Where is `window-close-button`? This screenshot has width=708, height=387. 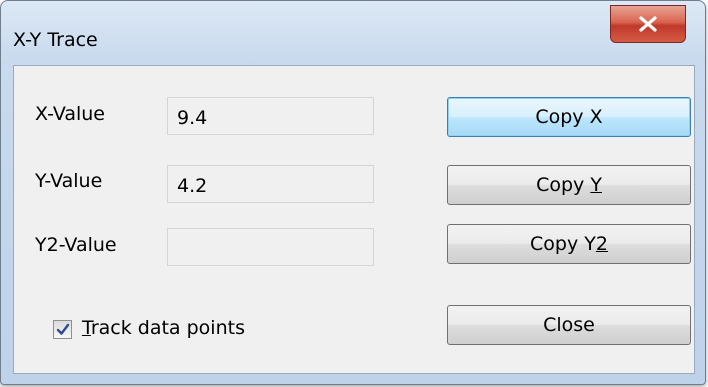 window-close-button is located at coordinates (648, 24).